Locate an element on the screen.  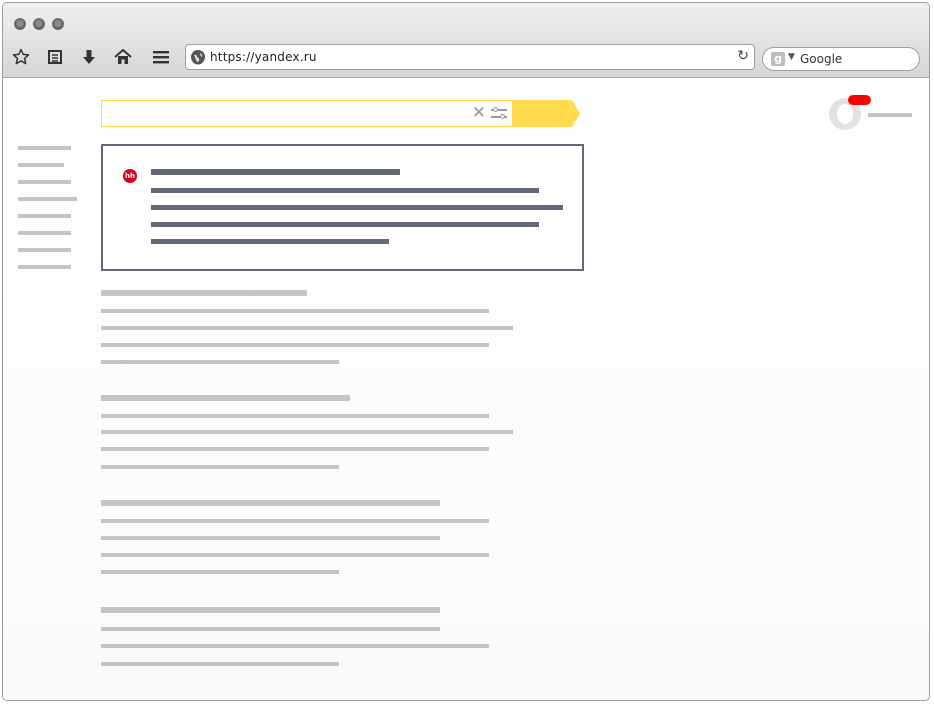
promoted-result-card: hh is located at coordinates (342, 207).